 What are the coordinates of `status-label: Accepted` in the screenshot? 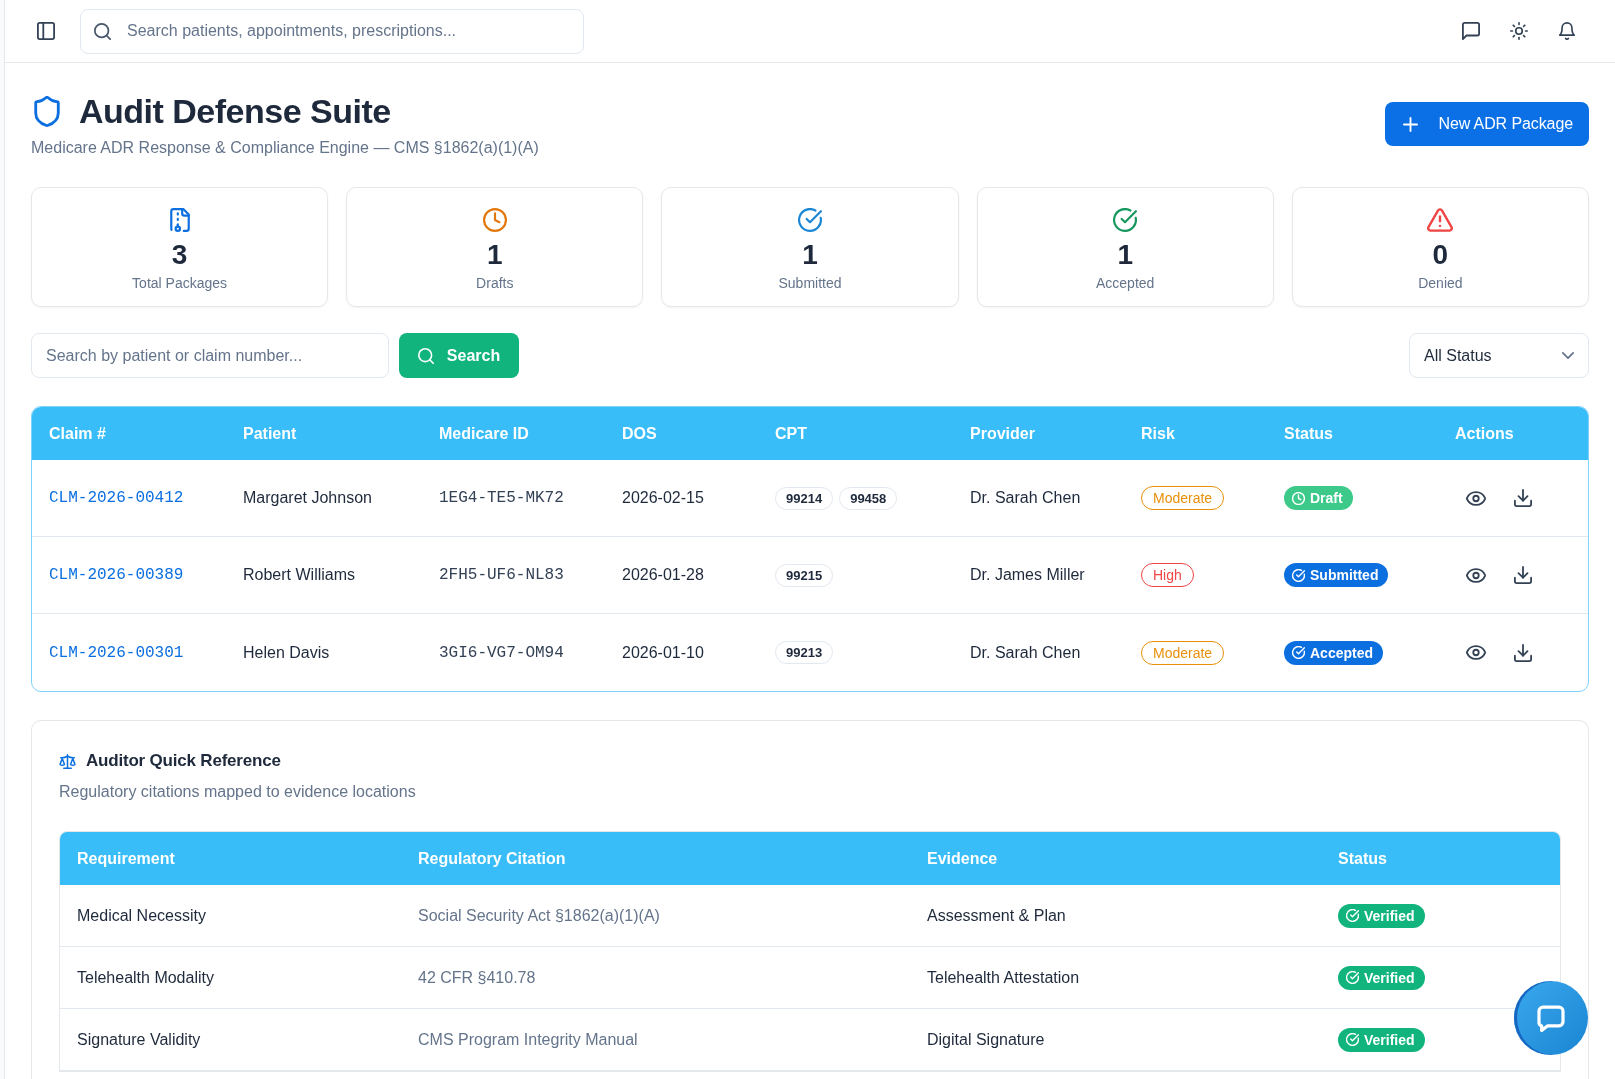 It's located at (1342, 652).